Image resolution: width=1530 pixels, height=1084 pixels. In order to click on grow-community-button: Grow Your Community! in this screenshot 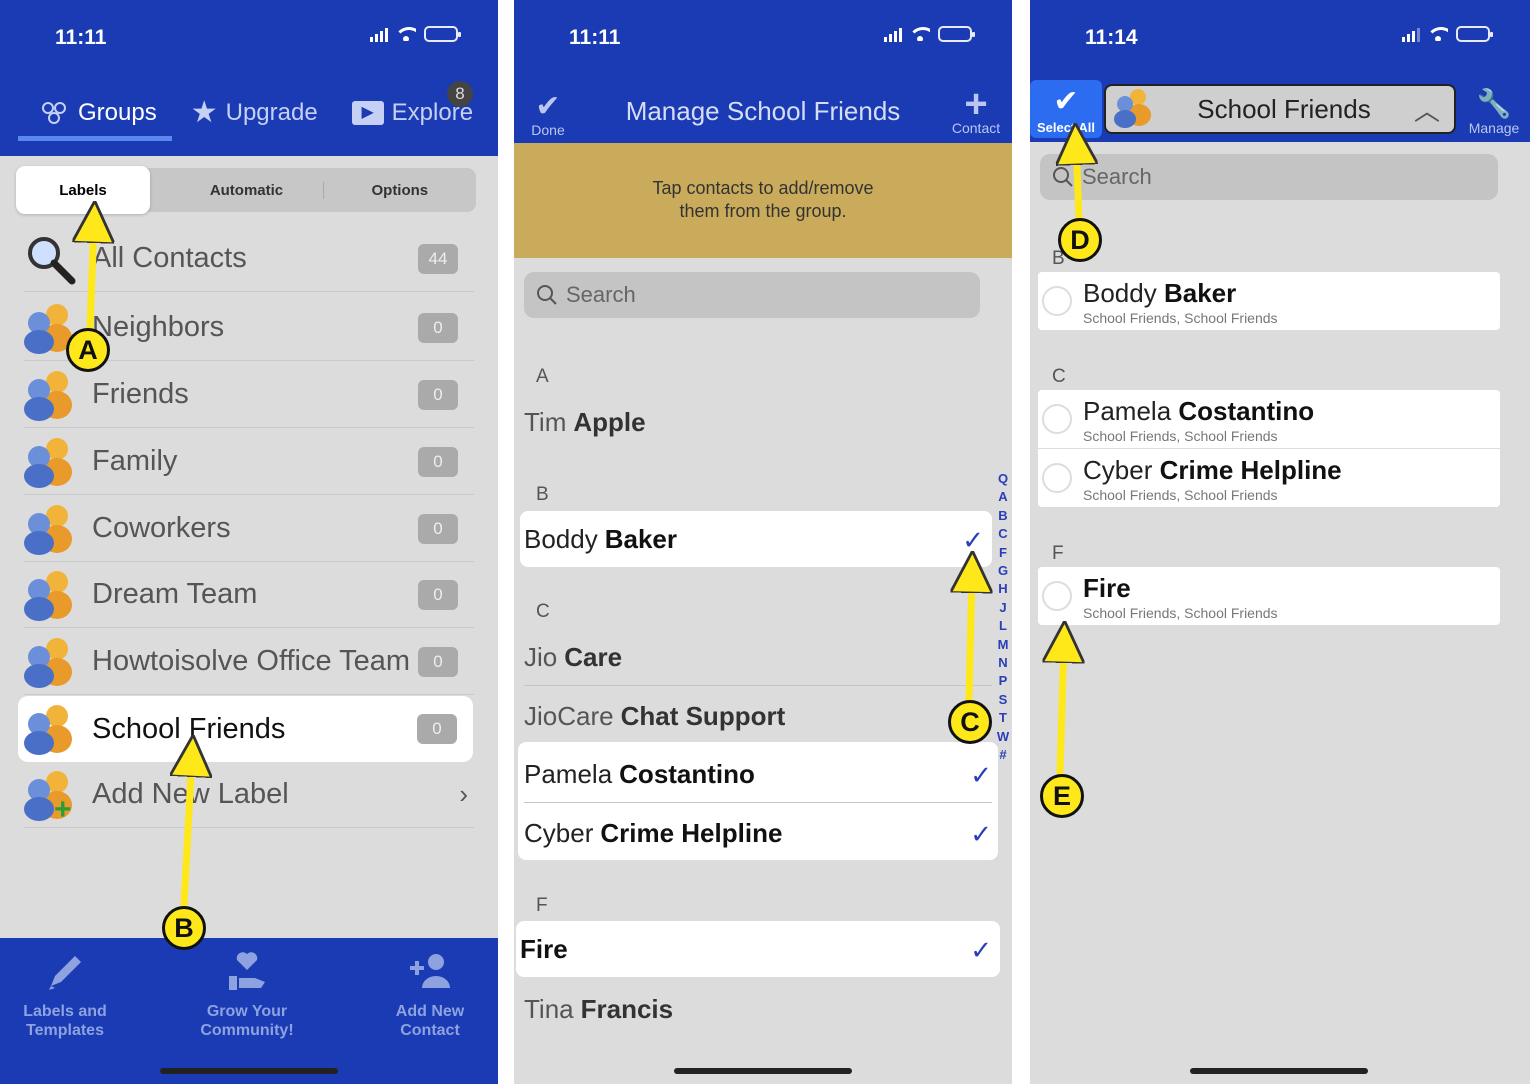, I will do `click(247, 989)`.